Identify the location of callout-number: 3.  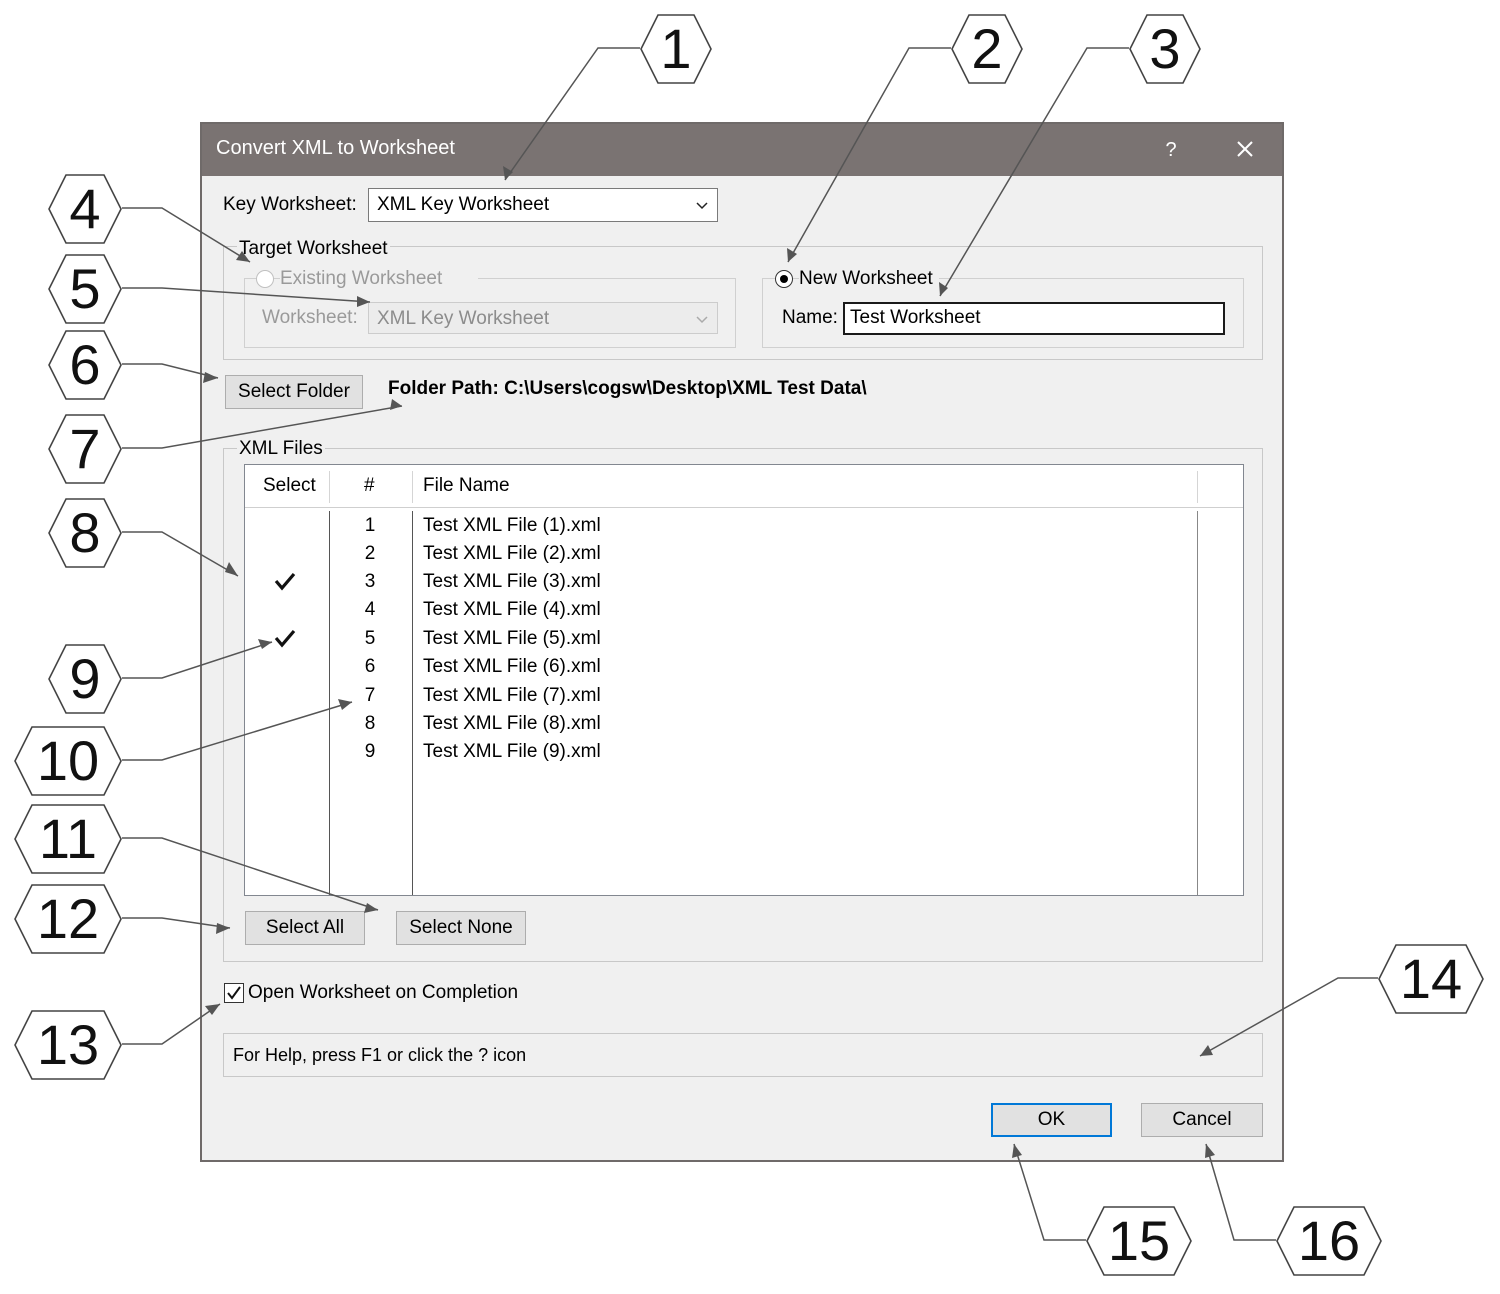
(1165, 48).